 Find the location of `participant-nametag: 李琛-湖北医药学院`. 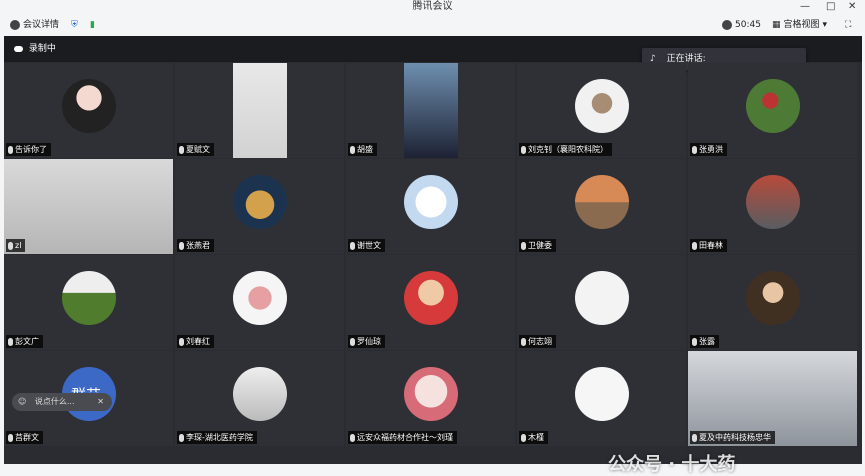

participant-nametag: 李琛-湖北医药学院 is located at coordinates (217, 437).